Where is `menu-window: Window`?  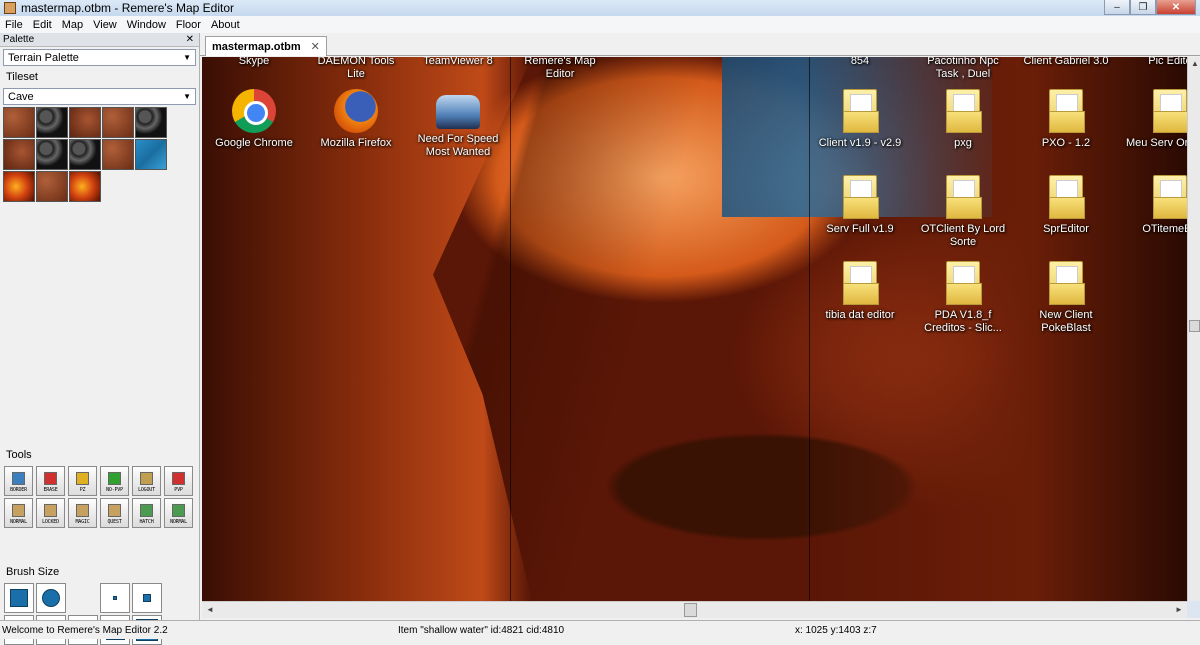
menu-window: Window is located at coordinates (146, 25).